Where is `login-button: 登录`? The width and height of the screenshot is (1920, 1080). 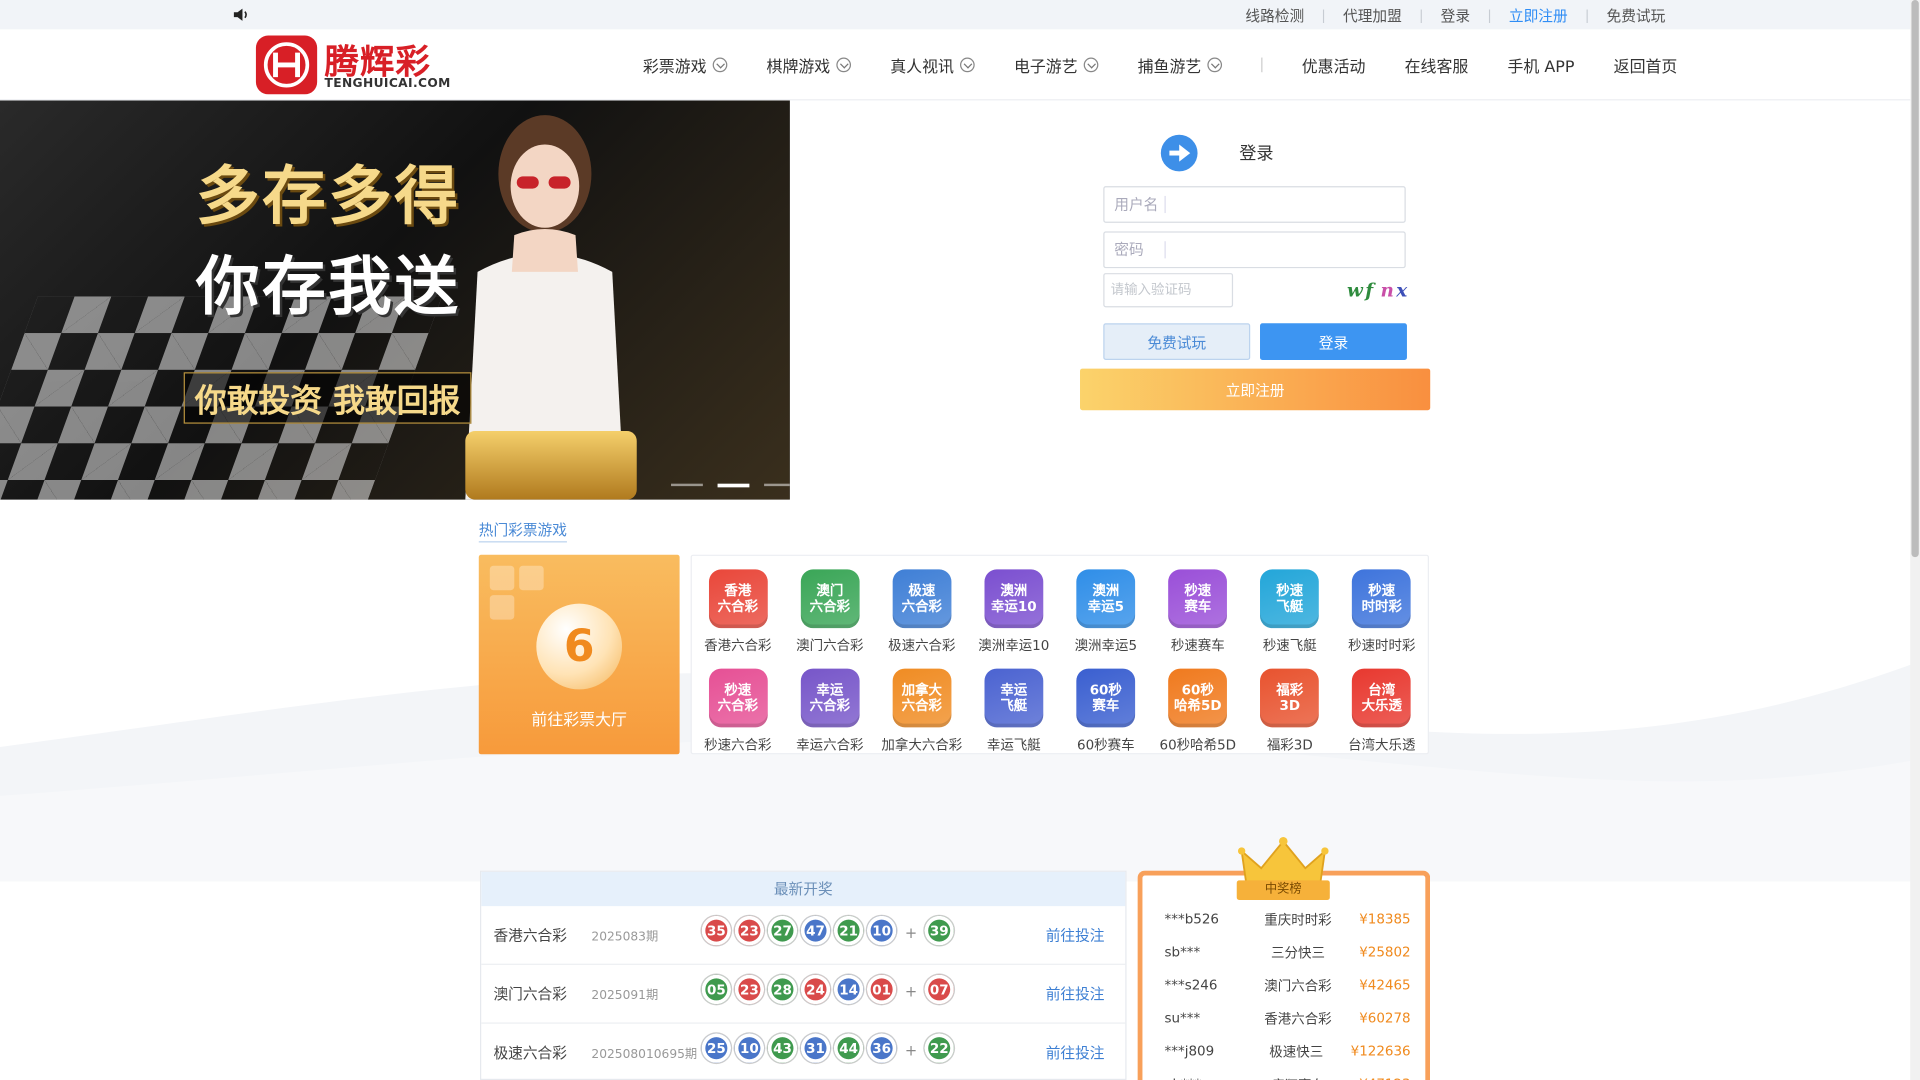
login-button: 登录 is located at coordinates (1333, 342).